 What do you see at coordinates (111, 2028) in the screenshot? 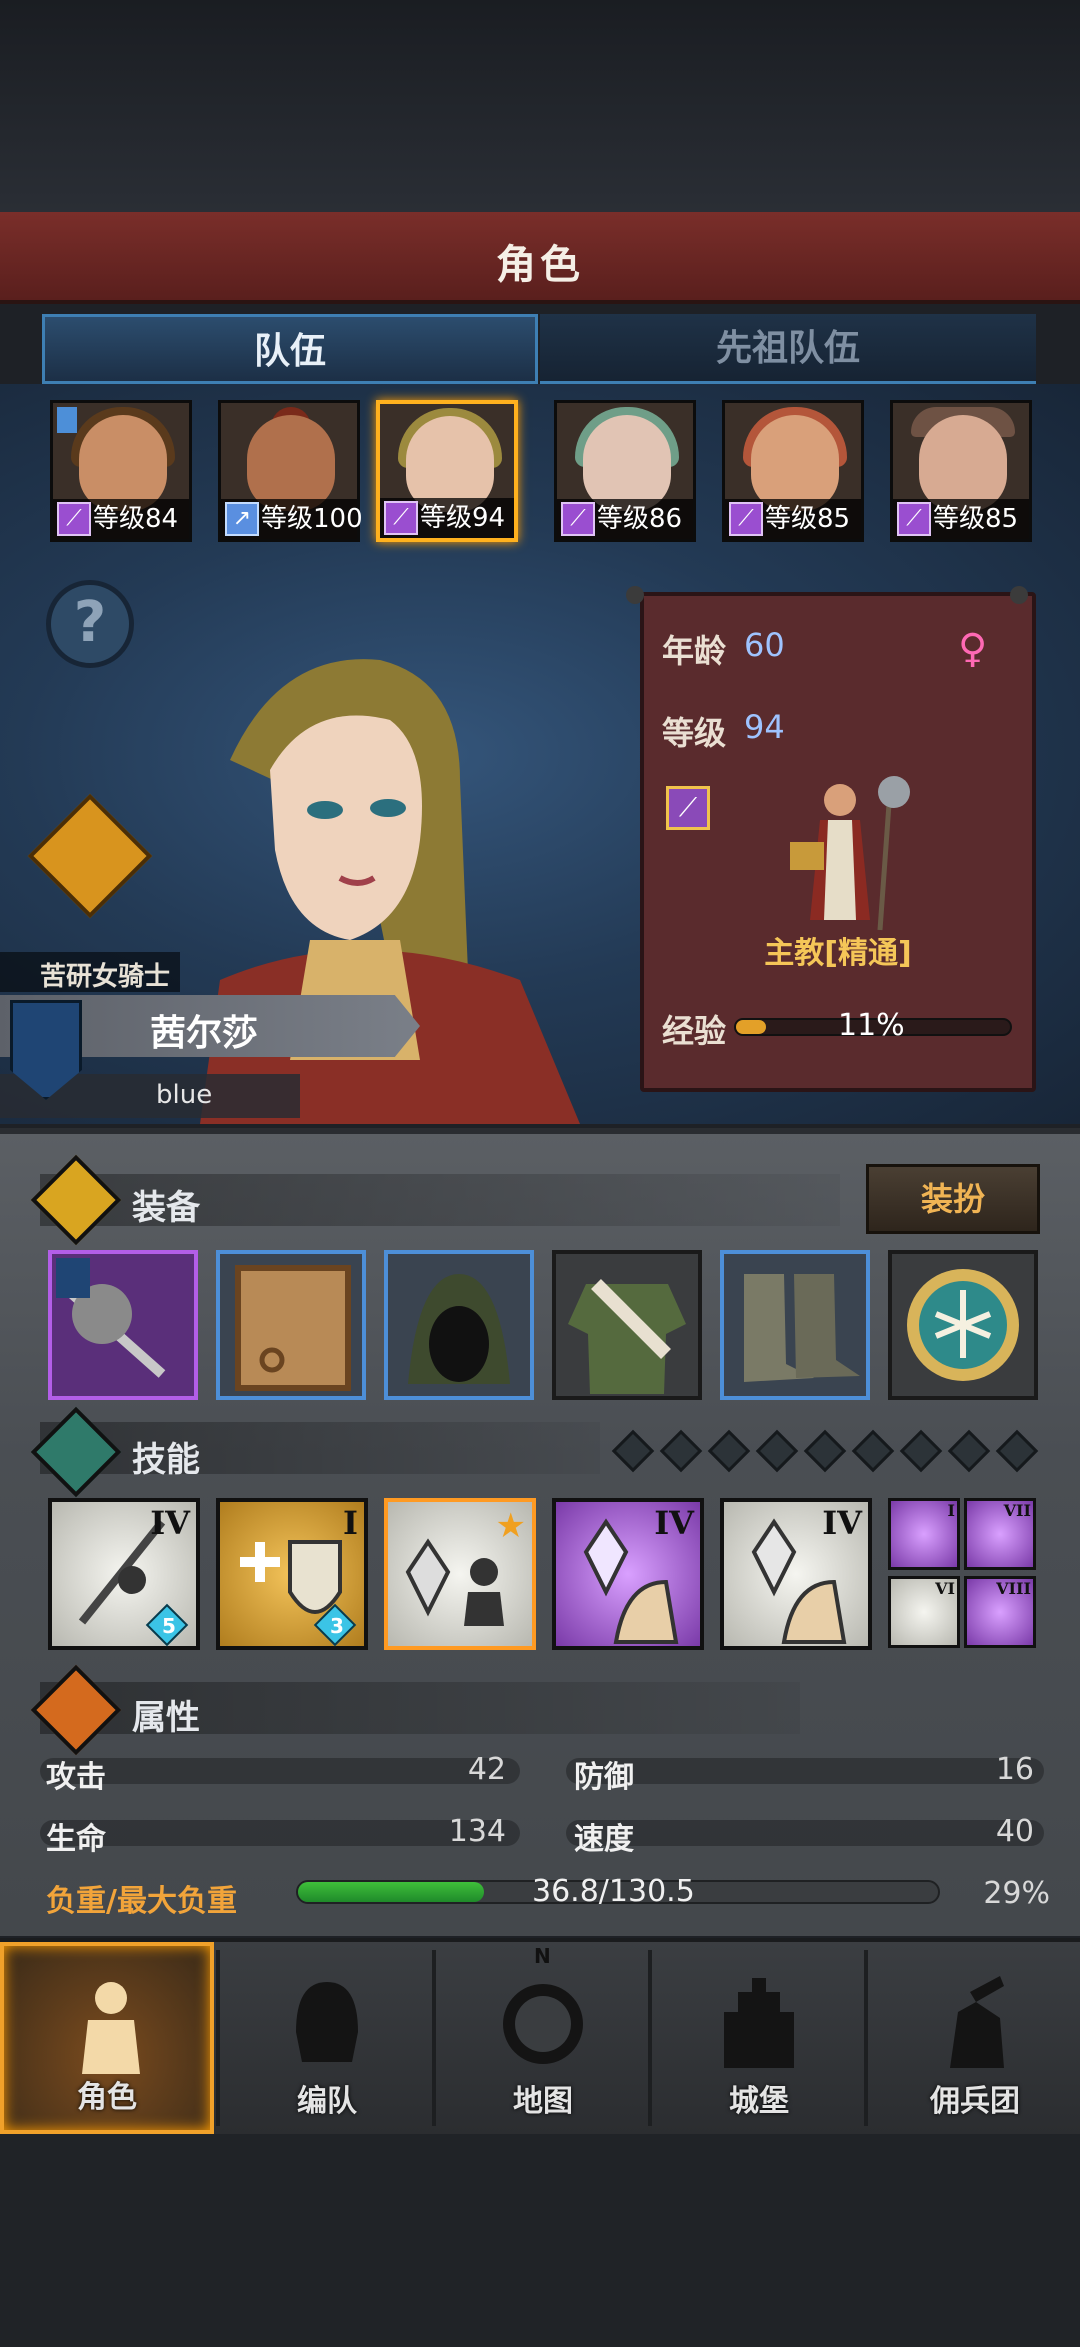
I see `knight-icon` at bounding box center [111, 2028].